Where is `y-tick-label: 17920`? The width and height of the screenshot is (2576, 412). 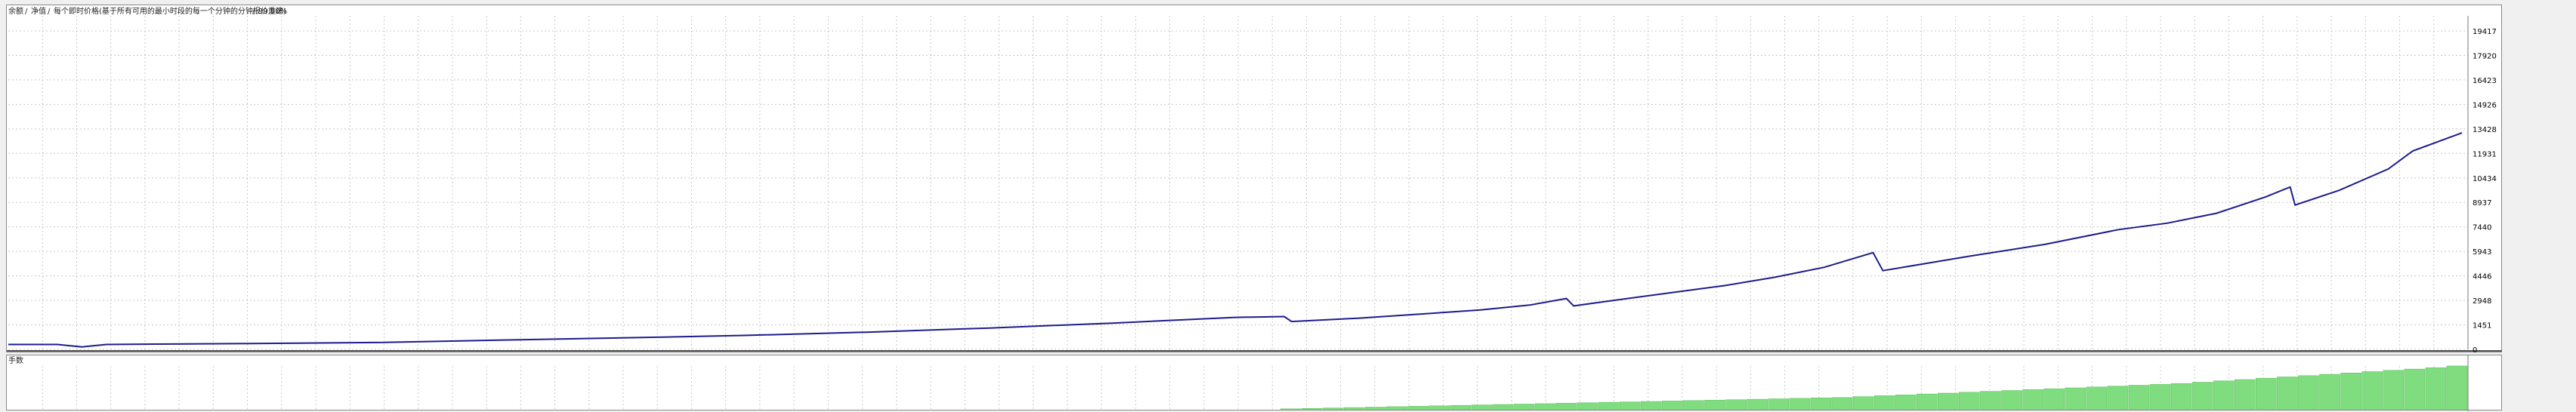 y-tick-label: 17920 is located at coordinates (2485, 56).